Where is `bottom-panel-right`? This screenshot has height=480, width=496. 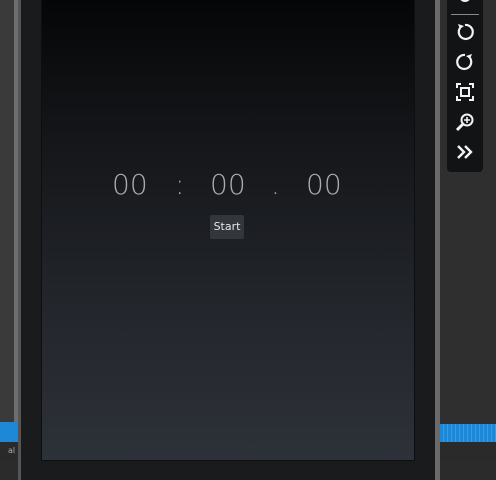 bottom-panel-right is located at coordinates (468, 451).